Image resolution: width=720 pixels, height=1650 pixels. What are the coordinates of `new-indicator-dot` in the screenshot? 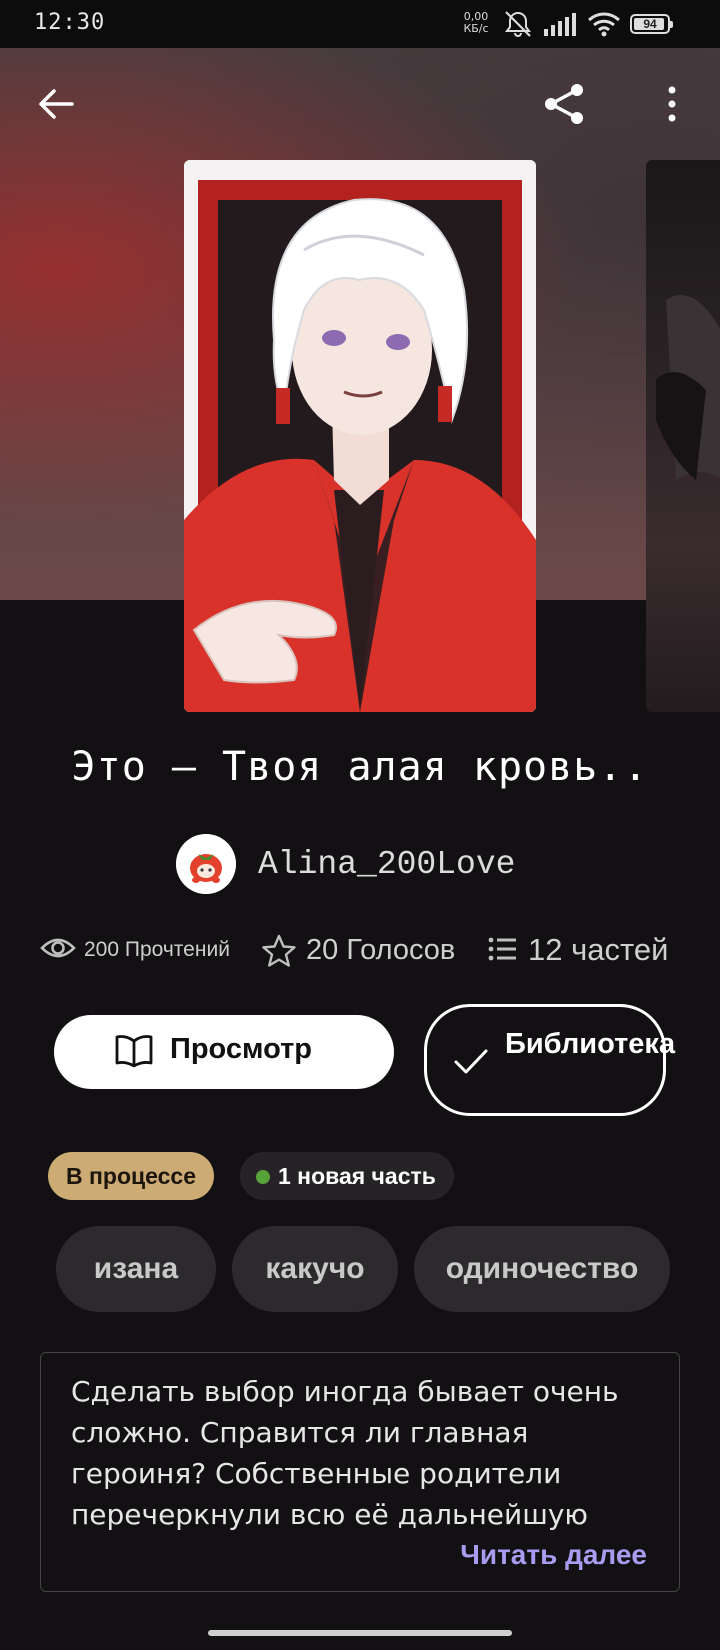 It's located at (263, 1177).